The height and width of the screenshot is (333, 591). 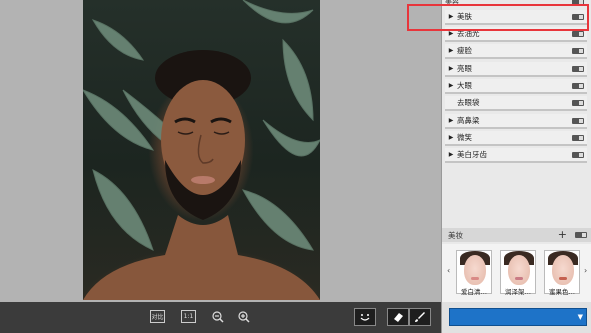 What do you see at coordinates (516, 235) in the screenshot?
I see `makeup-header: 美妆 +` at bounding box center [516, 235].